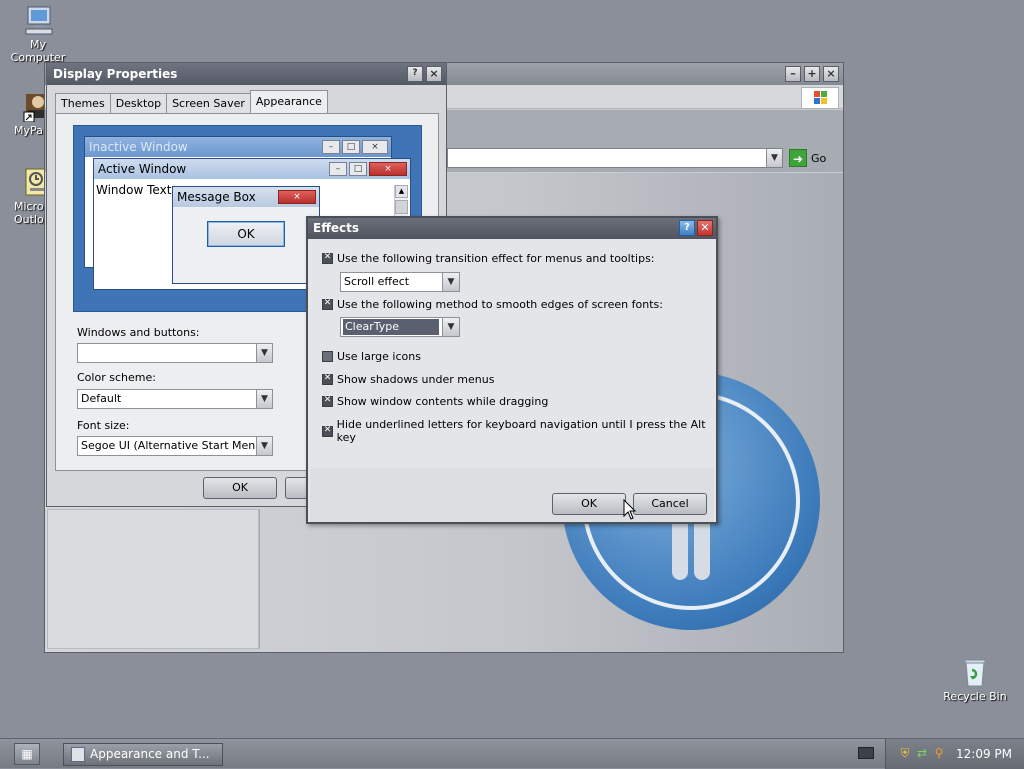 Image resolution: width=1024 pixels, height=769 pixels. What do you see at coordinates (327, 401) in the screenshot?
I see `drag-checkbox` at bounding box center [327, 401].